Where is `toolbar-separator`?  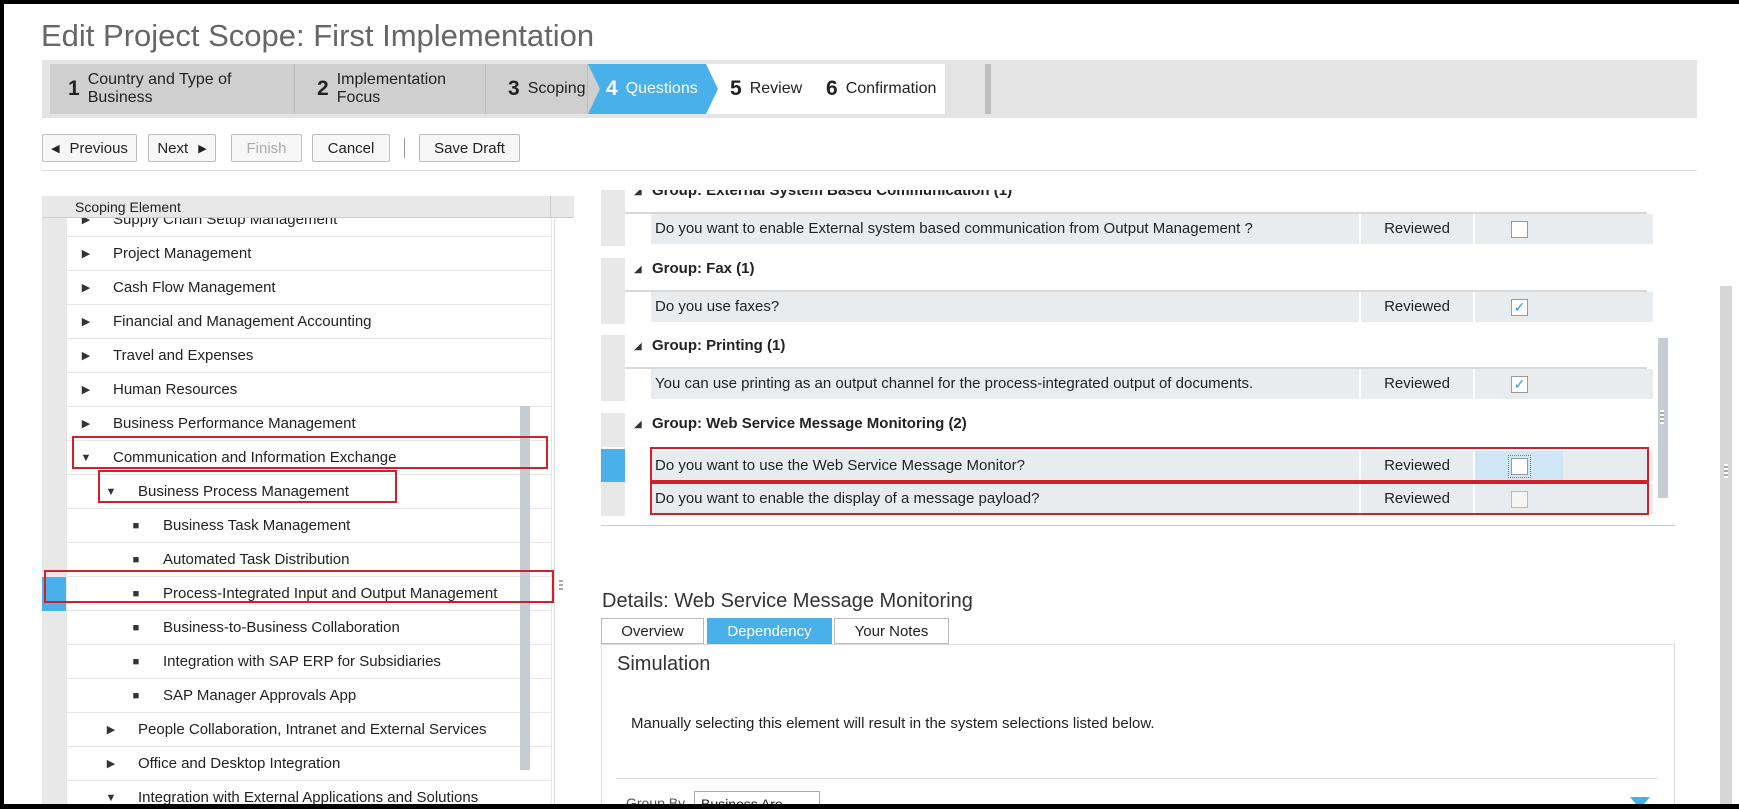 toolbar-separator is located at coordinates (404, 148).